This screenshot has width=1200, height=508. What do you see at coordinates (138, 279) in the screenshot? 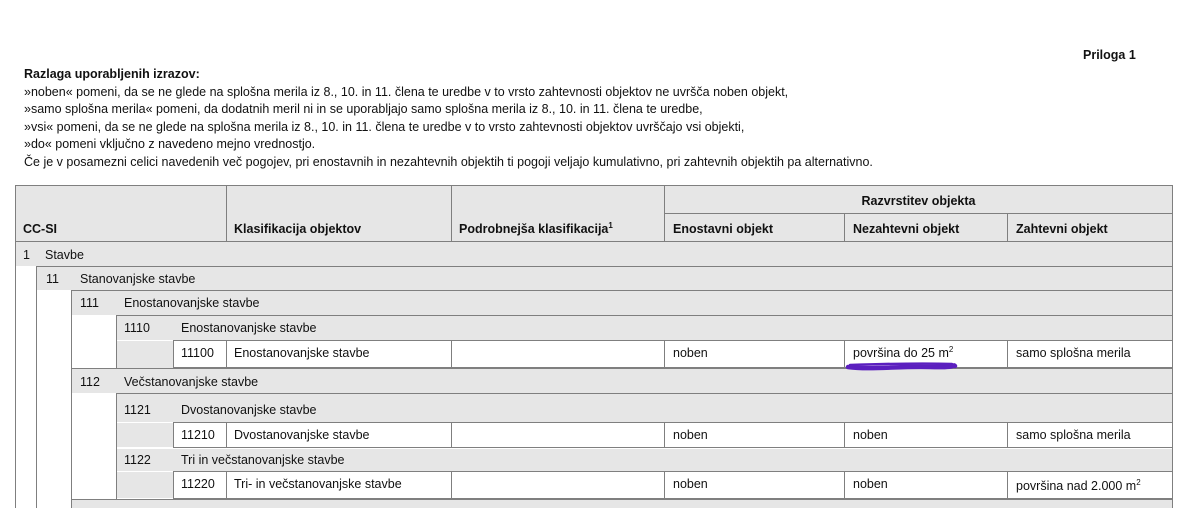
I see `row-label: Stanovanjske stavbe` at bounding box center [138, 279].